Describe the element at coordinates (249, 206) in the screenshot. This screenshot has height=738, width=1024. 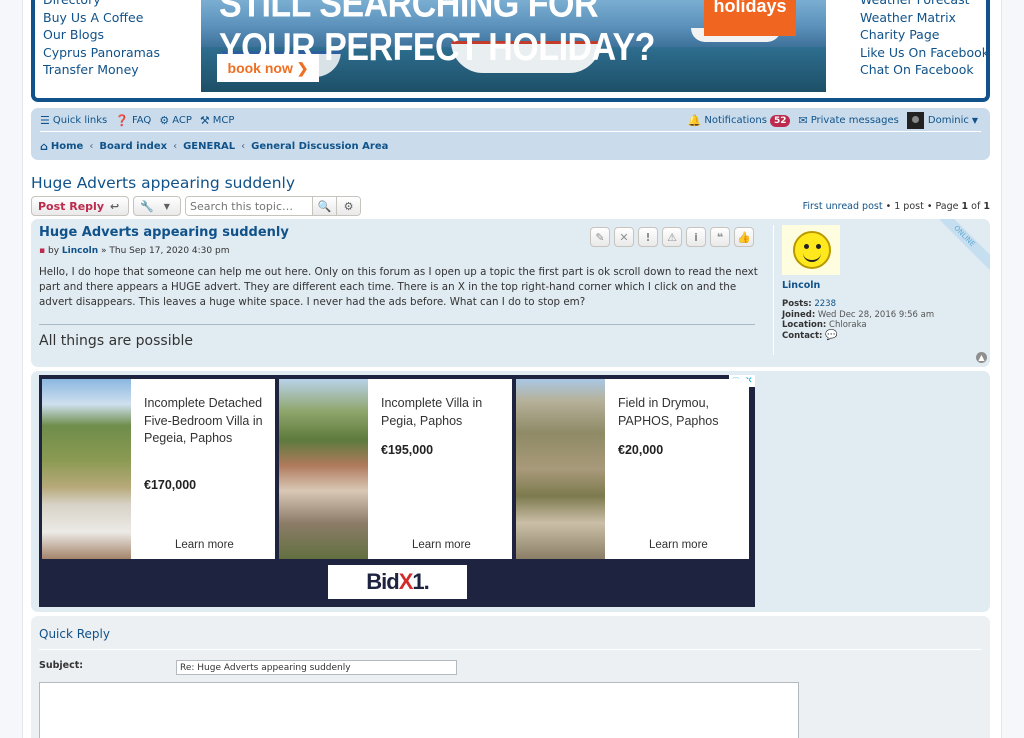
I see `search-input` at that location.